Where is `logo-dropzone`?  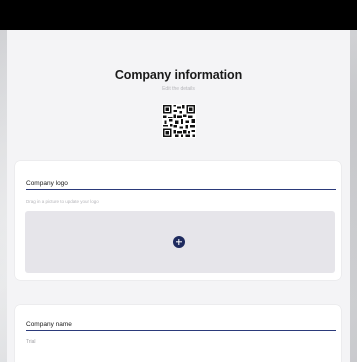
logo-dropzone is located at coordinates (180, 242).